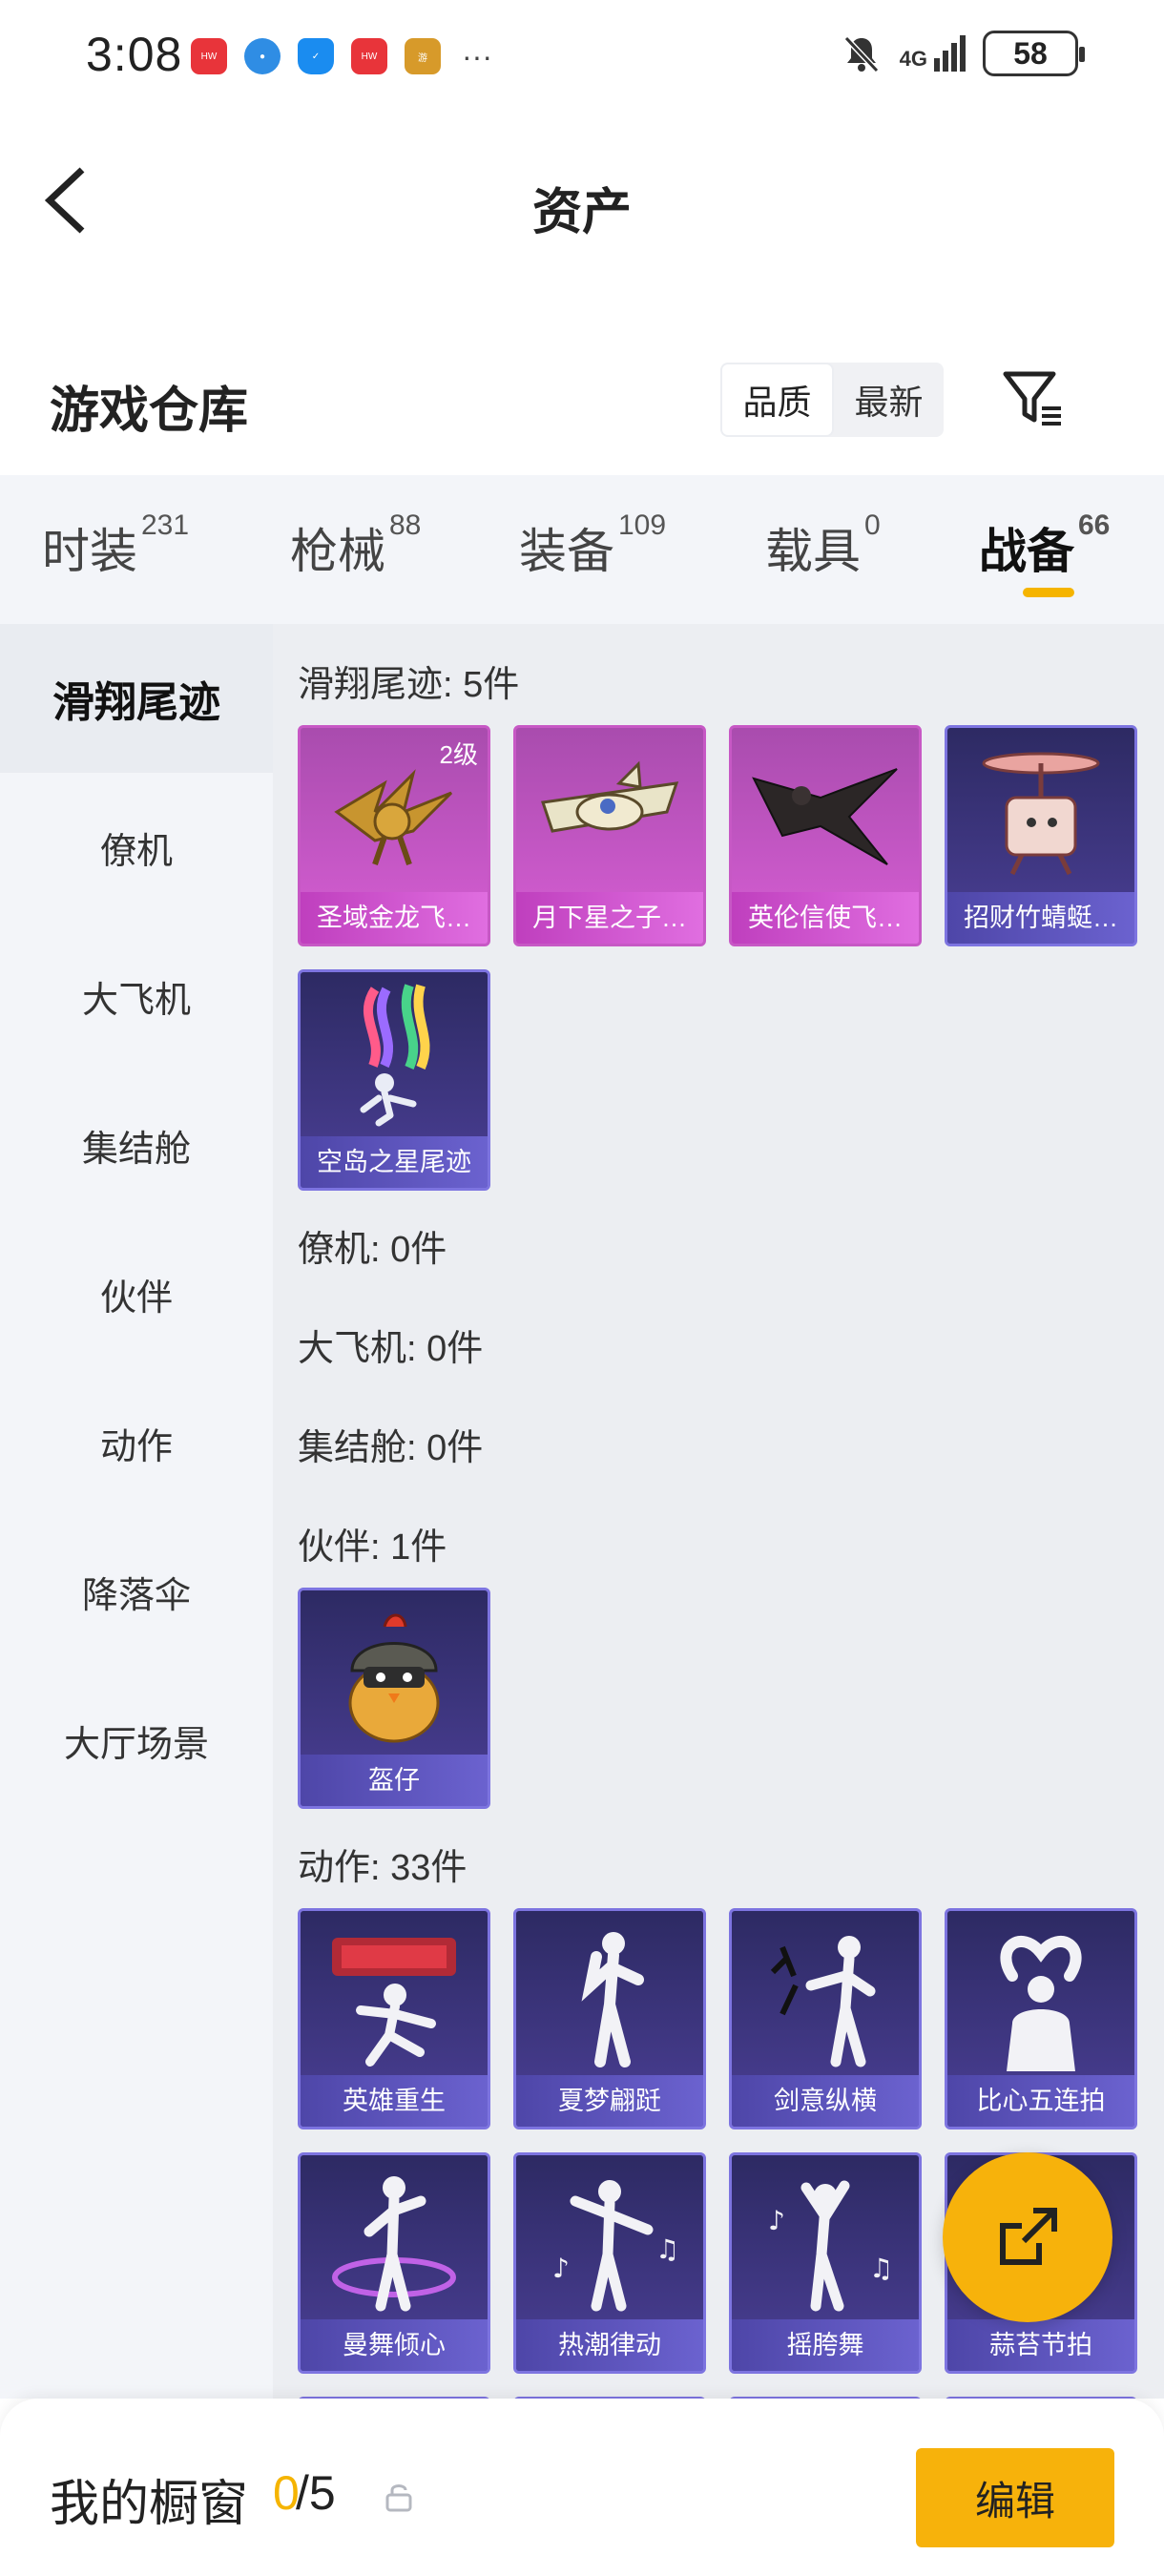 Image resolution: width=1164 pixels, height=2576 pixels. What do you see at coordinates (826, 2101) in the screenshot?
I see `item-label: 剑意纵横` at bounding box center [826, 2101].